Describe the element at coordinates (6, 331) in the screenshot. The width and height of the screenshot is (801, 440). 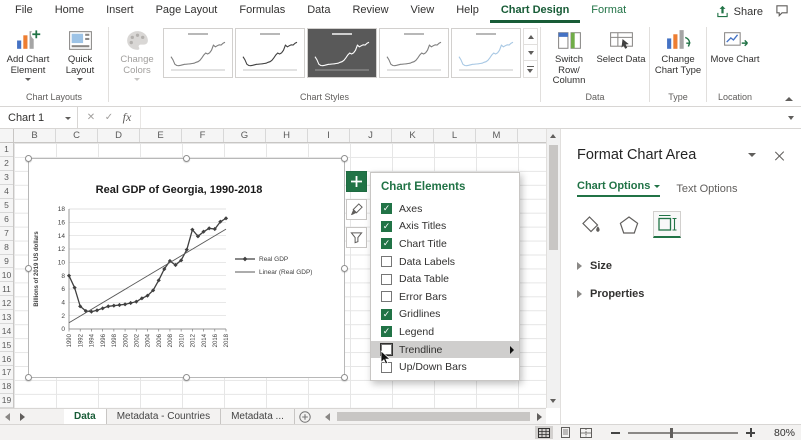
I see `row-header-14: 14` at that location.